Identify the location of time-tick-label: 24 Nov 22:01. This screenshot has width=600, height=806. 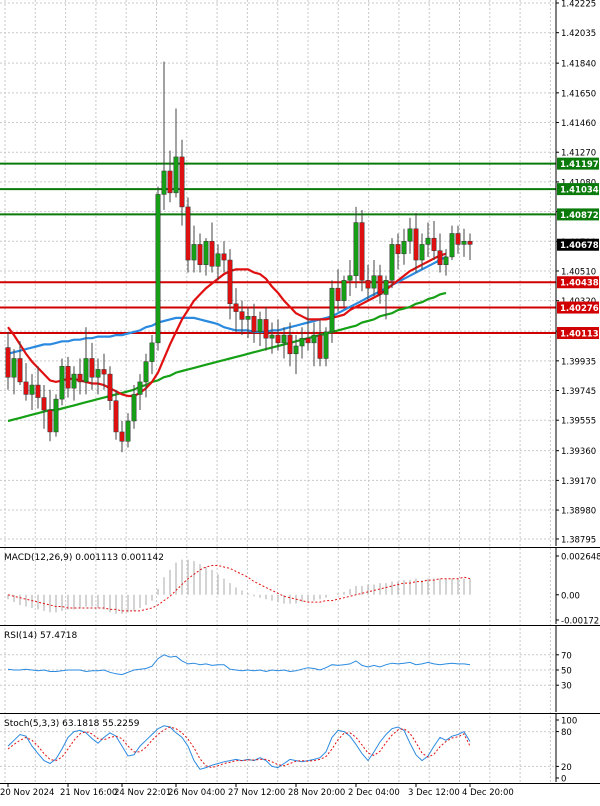
(142, 793).